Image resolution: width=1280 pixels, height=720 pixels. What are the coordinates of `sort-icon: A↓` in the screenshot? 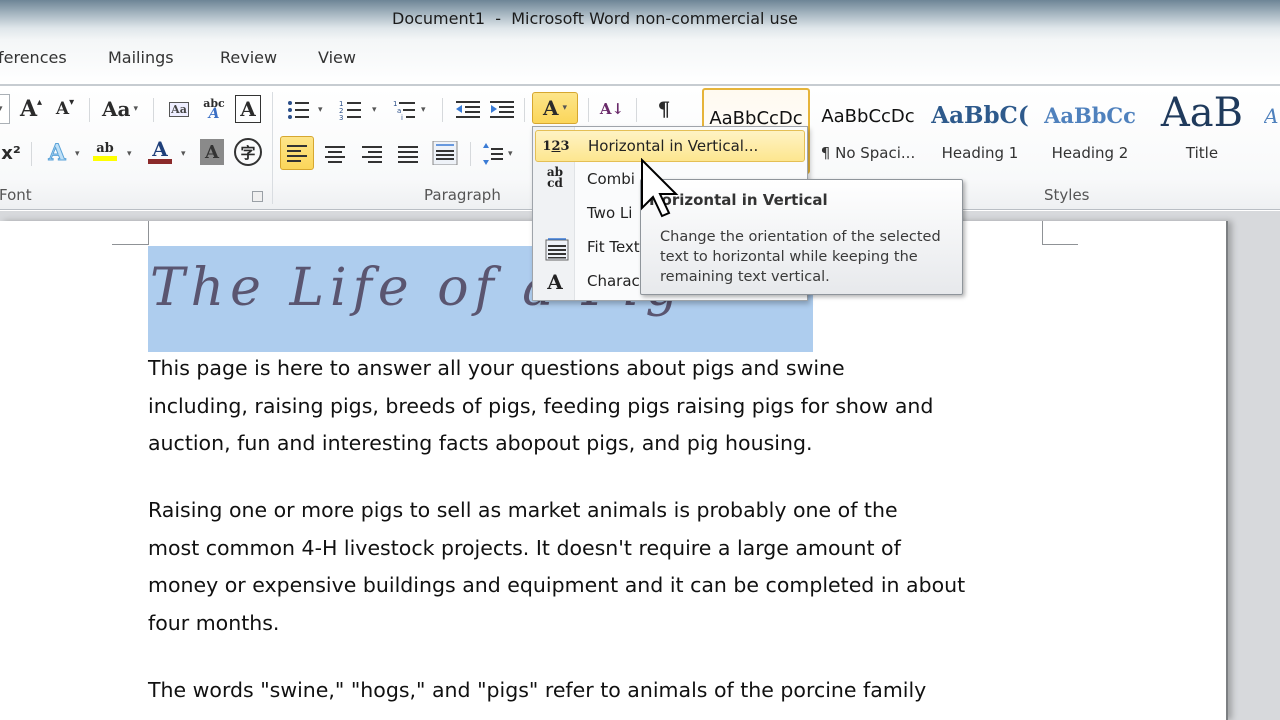 It's located at (612, 109).